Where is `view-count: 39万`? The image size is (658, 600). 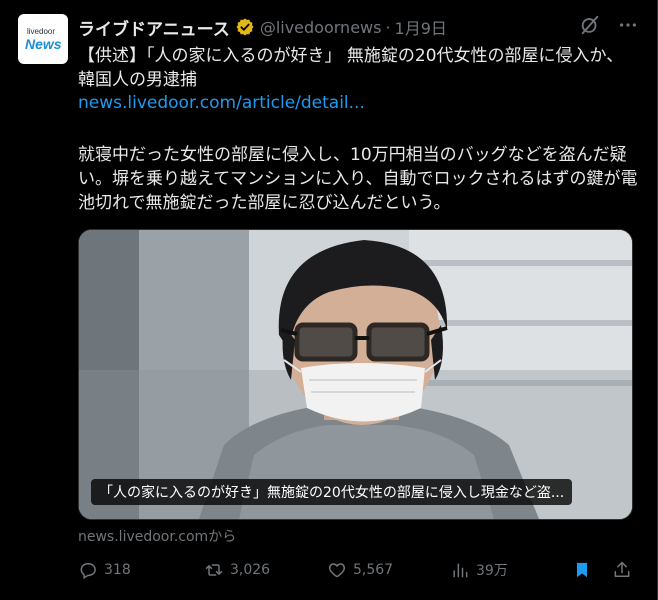
view-count: 39万 is located at coordinates (492, 571).